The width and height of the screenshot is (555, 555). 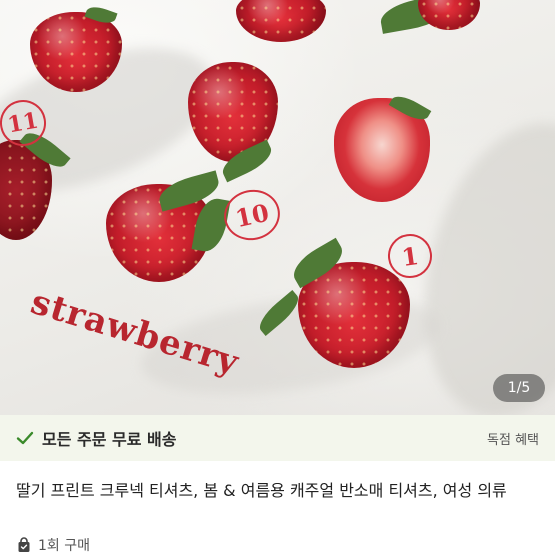 What do you see at coordinates (24, 545) in the screenshot?
I see `shopping-bag-icon` at bounding box center [24, 545].